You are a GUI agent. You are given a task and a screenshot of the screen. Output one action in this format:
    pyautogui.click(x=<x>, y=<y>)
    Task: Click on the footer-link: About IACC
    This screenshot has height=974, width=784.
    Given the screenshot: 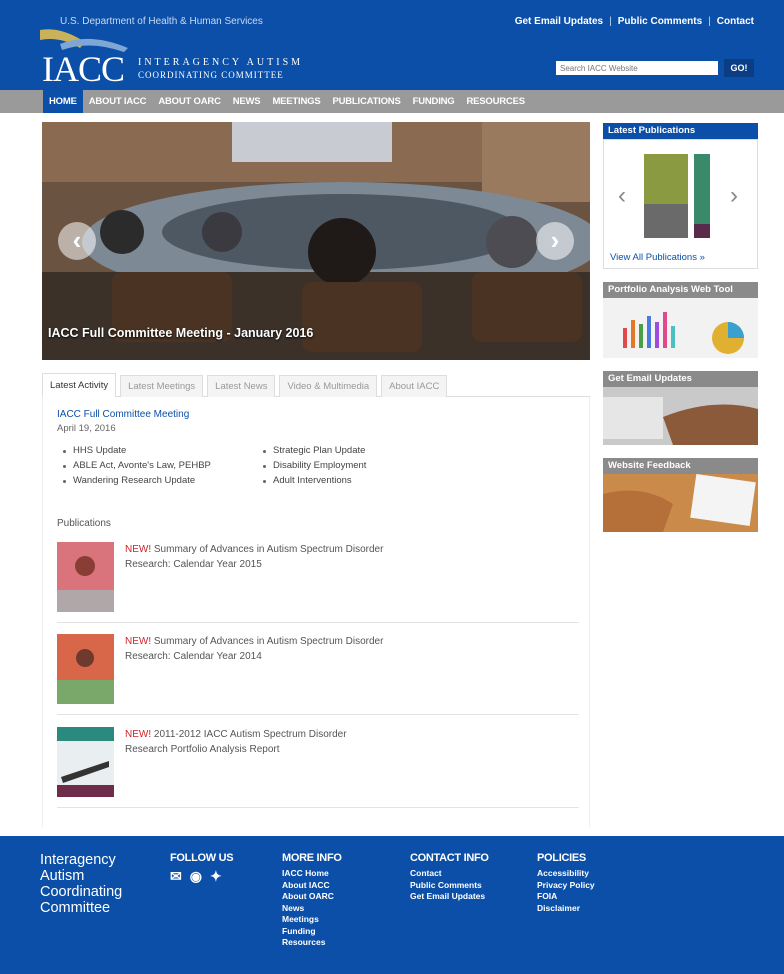 What is the action you would take?
    pyautogui.click(x=312, y=886)
    